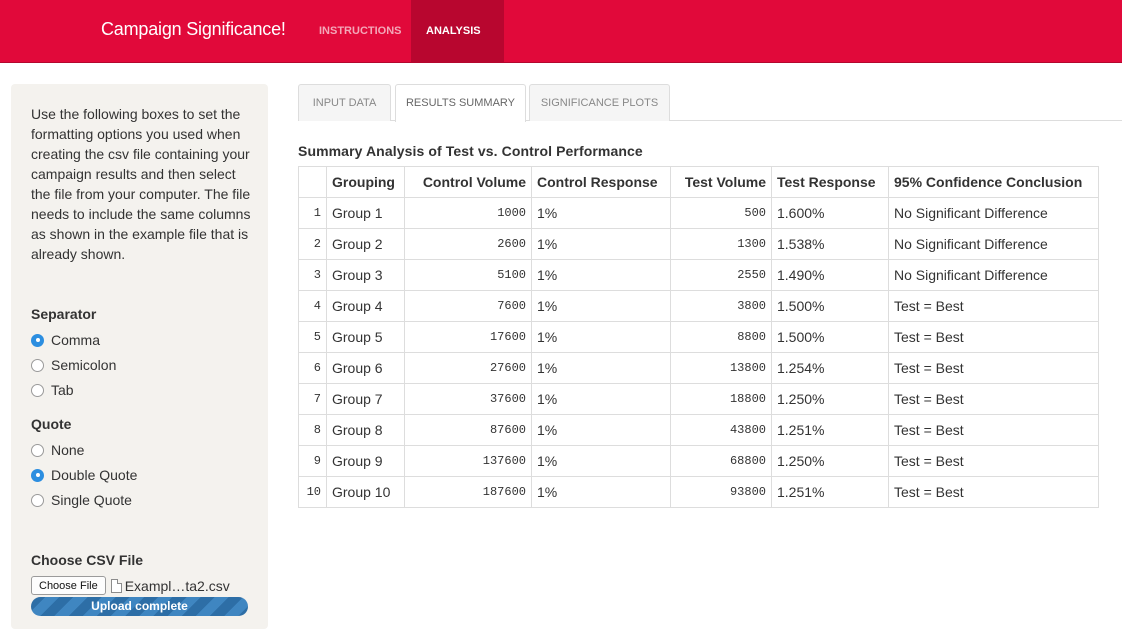 The image size is (1122, 629). I want to click on quote-option-single: Single Quote, so click(81, 500).